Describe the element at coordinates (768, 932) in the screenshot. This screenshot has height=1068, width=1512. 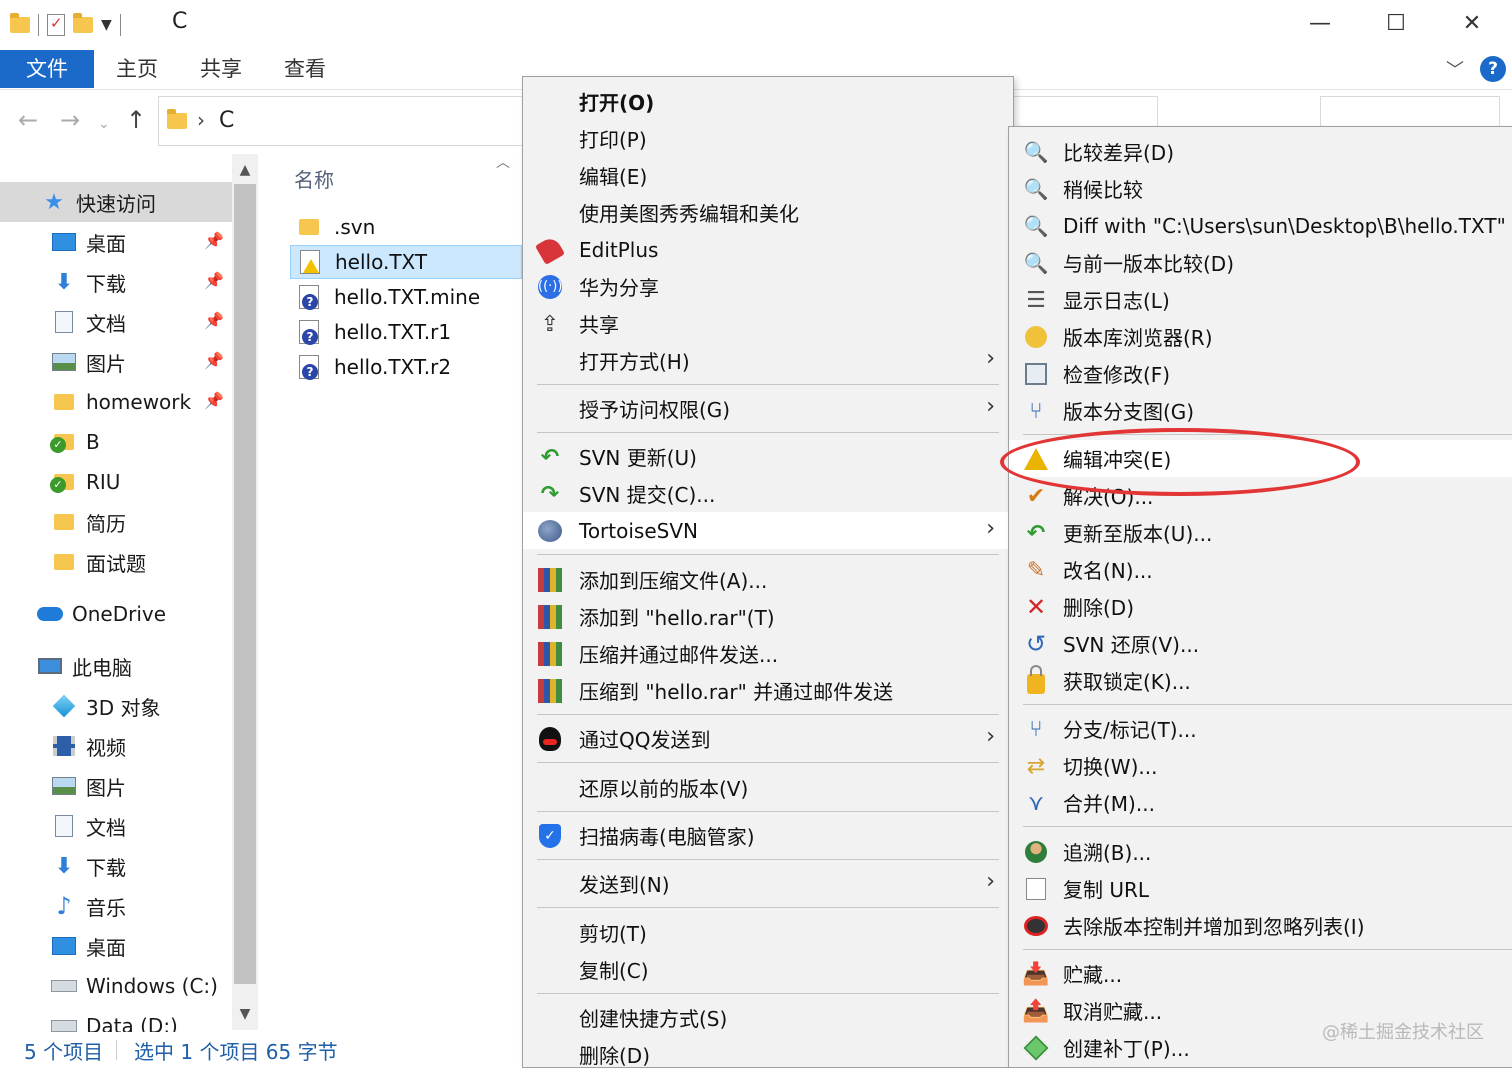
I see `menu-item-cut: 剪切(T)` at that location.